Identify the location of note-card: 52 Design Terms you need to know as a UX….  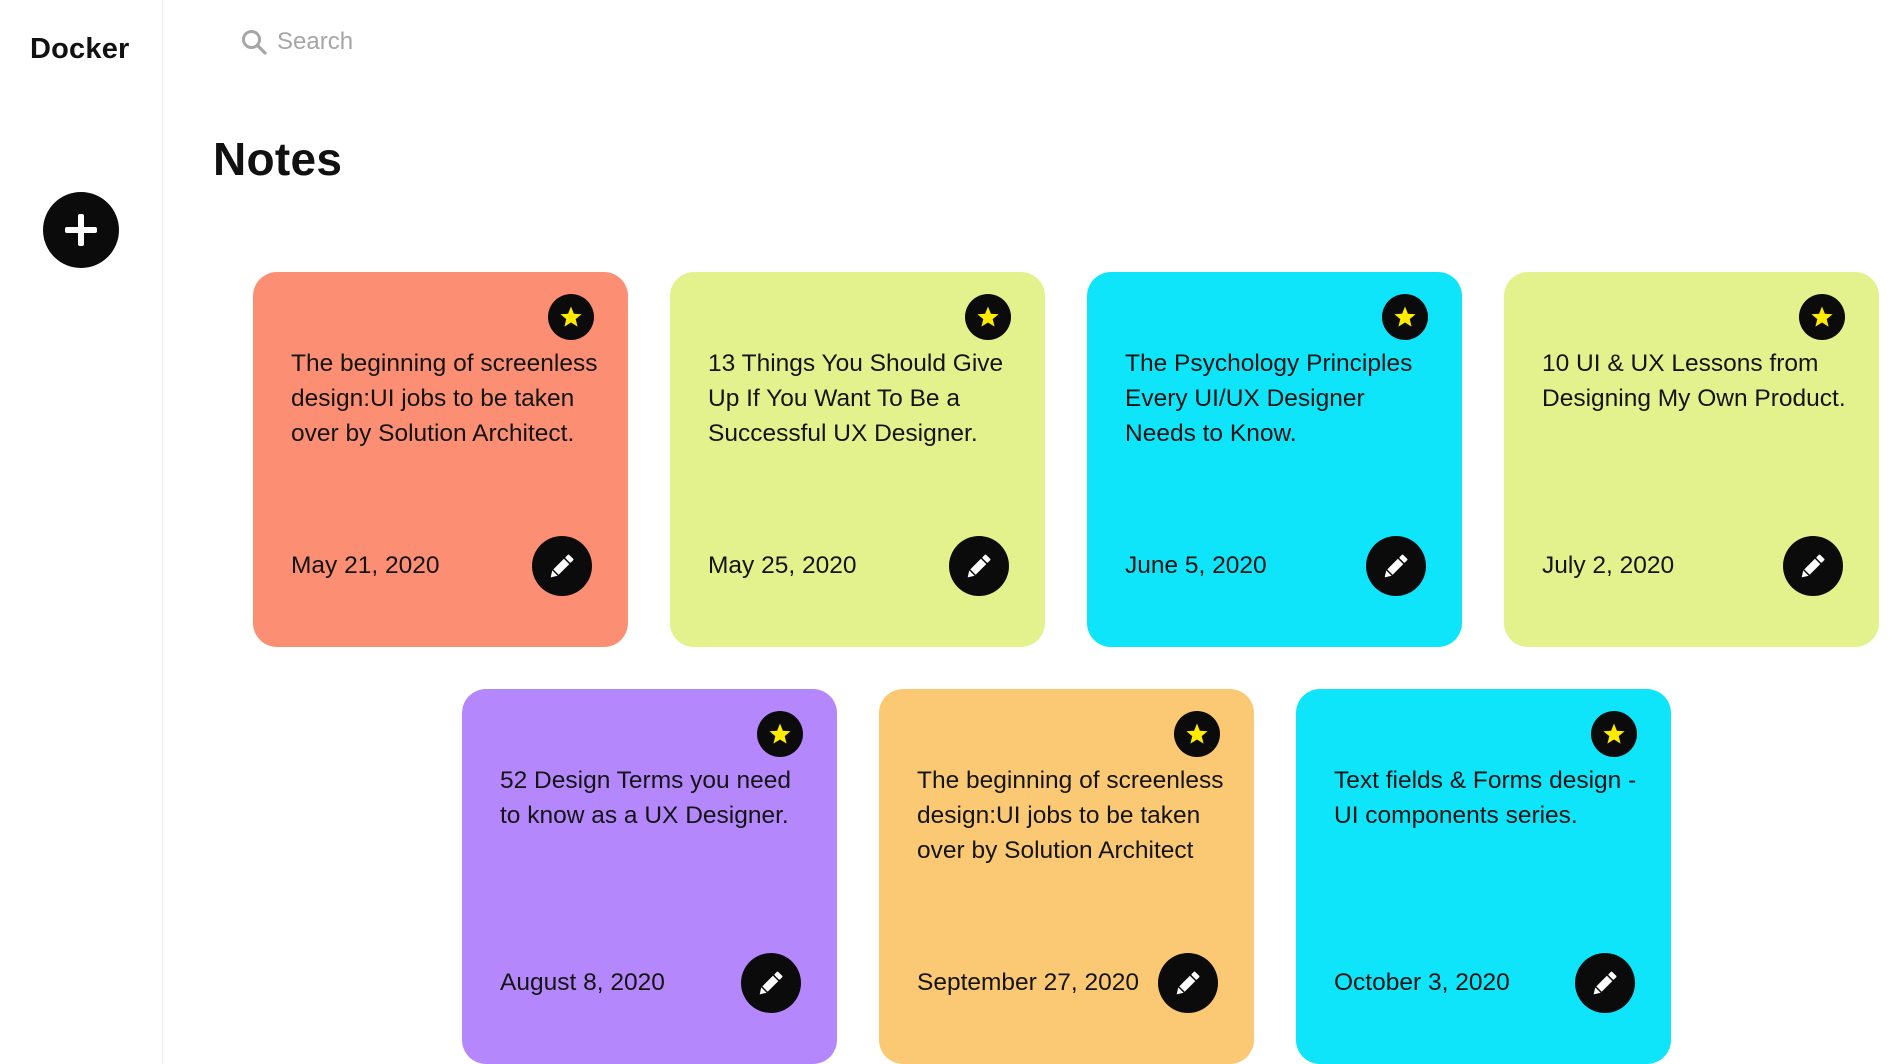
(649, 876).